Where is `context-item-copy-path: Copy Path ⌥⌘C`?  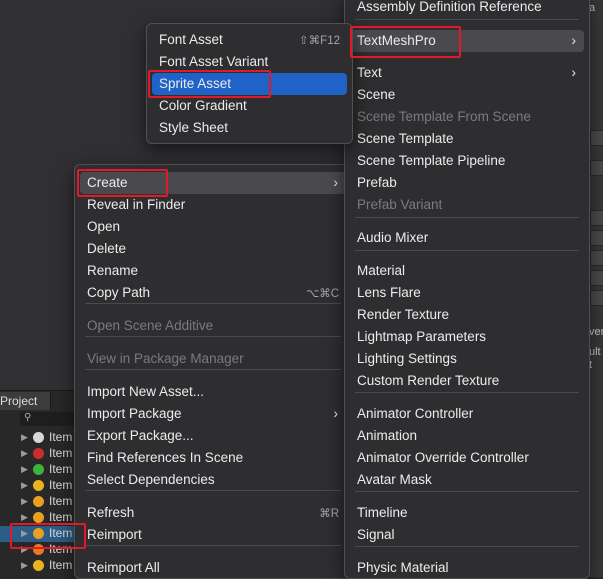
context-item-copy-path: Copy Path ⌥⌘C is located at coordinates (213, 293).